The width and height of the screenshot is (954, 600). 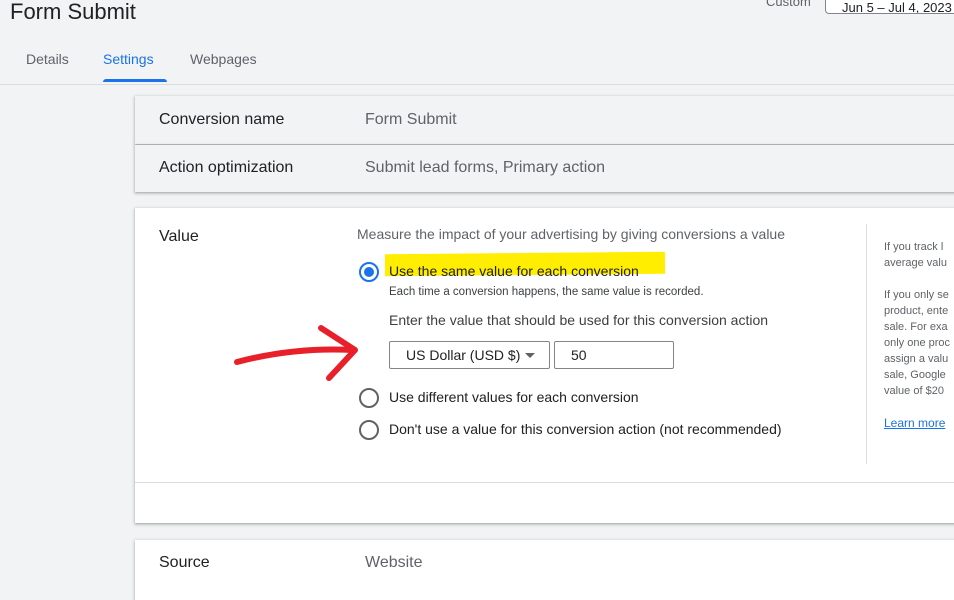 What do you see at coordinates (914, 247) in the screenshot?
I see `help-text-line: If you track l` at bounding box center [914, 247].